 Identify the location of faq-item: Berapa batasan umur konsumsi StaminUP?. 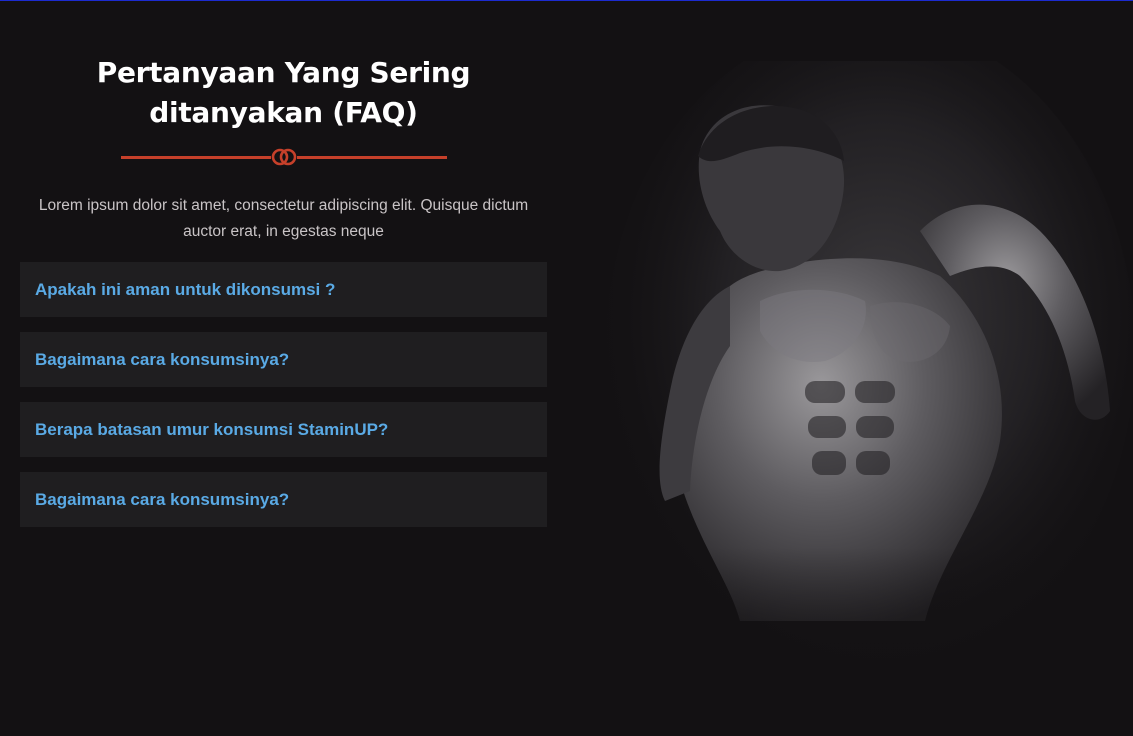
(283, 429).